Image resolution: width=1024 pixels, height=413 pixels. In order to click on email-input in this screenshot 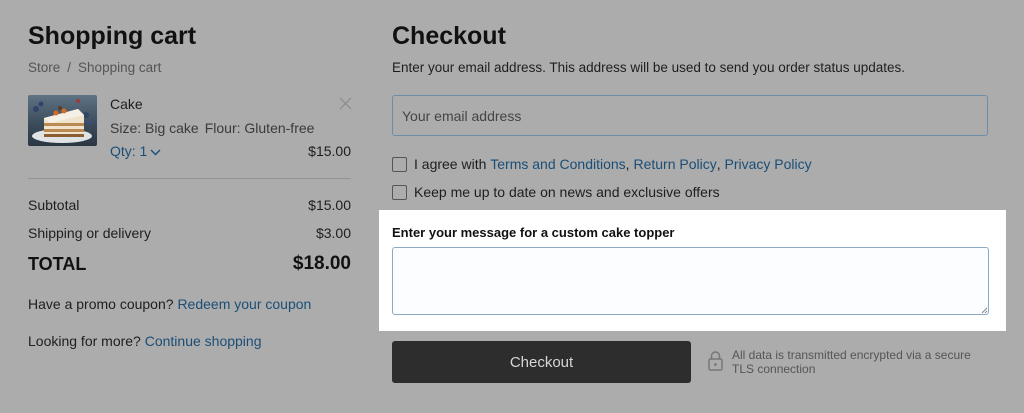, I will do `click(690, 115)`.